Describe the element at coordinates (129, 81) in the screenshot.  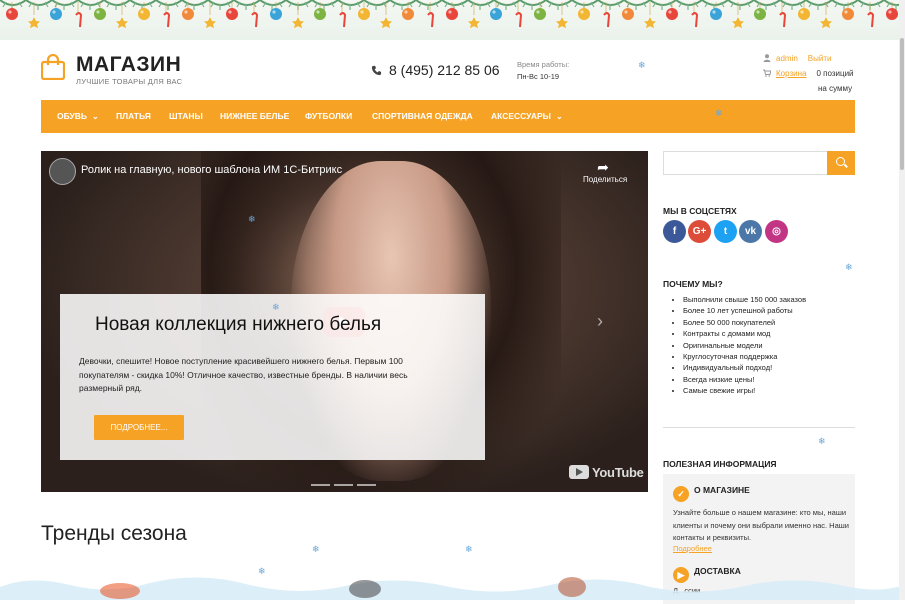
I see `logo-subtitle: ЛУЧШИЕ ТОВАРЫ ДЛЯ ВАС` at that location.